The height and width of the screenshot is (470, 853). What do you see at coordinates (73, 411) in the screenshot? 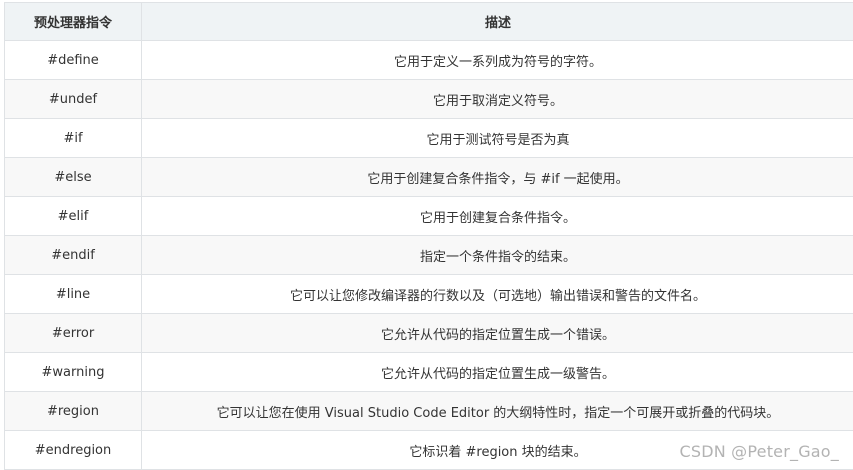
I see `directive-cell: #region` at bounding box center [73, 411].